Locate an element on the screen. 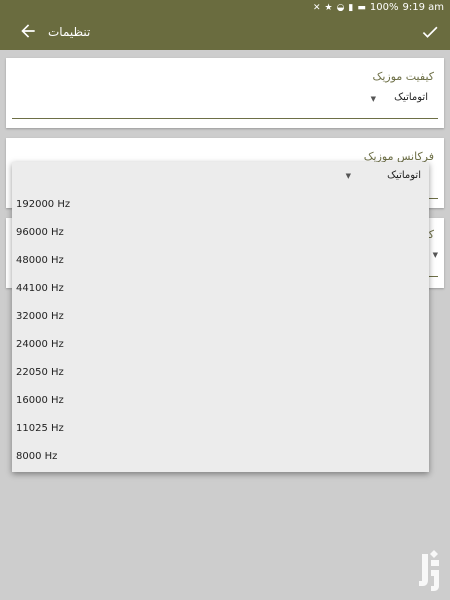  frequency-option: 44100 Hz is located at coordinates (220, 289).